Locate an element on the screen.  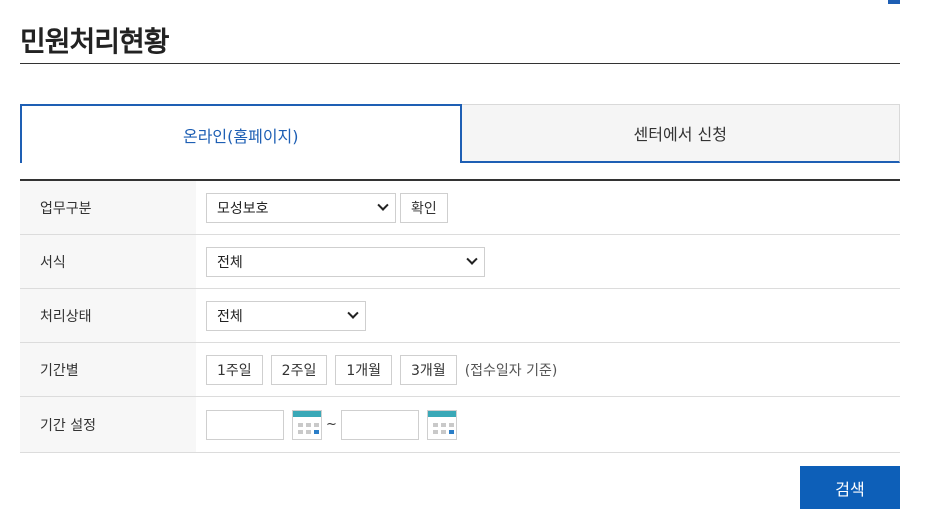
top-breadcrumb is located at coordinates (894, 2).